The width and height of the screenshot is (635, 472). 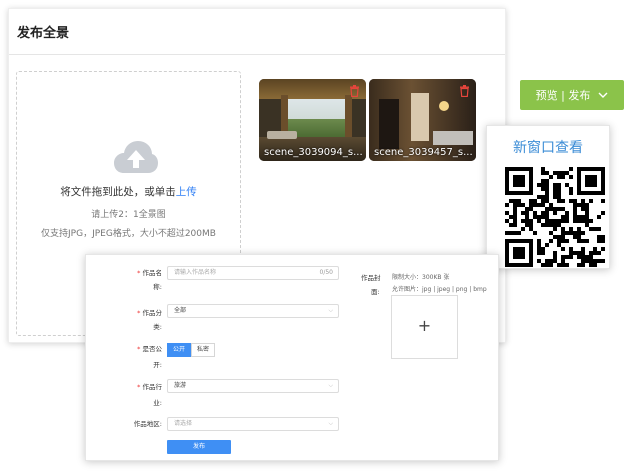 I want to click on region-select: 请选择 ⌵, so click(x=253, y=424).